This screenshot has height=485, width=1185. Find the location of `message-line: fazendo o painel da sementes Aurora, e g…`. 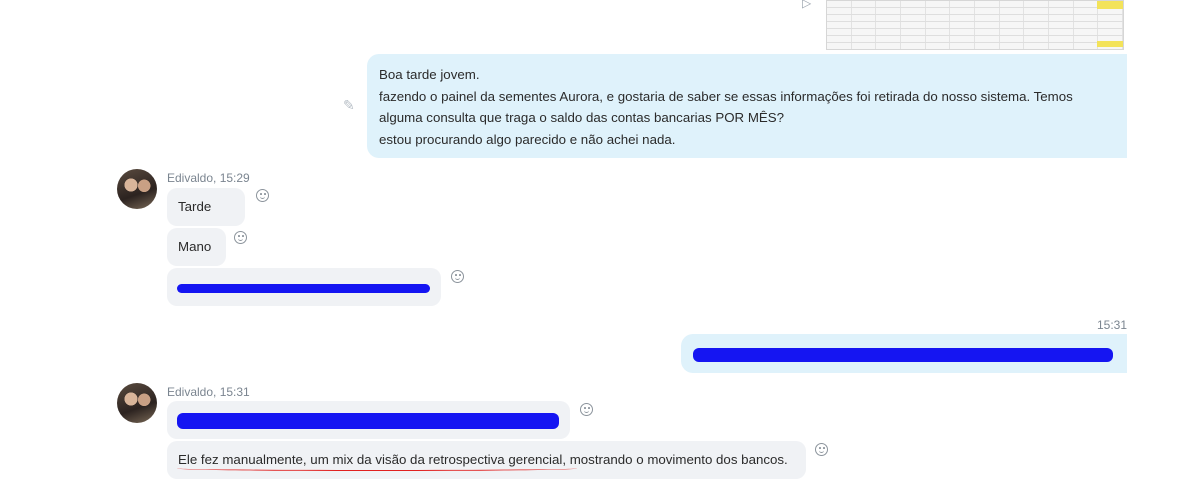

message-line: fazendo o painel da sementes Aurora, e g… is located at coordinates (726, 96).